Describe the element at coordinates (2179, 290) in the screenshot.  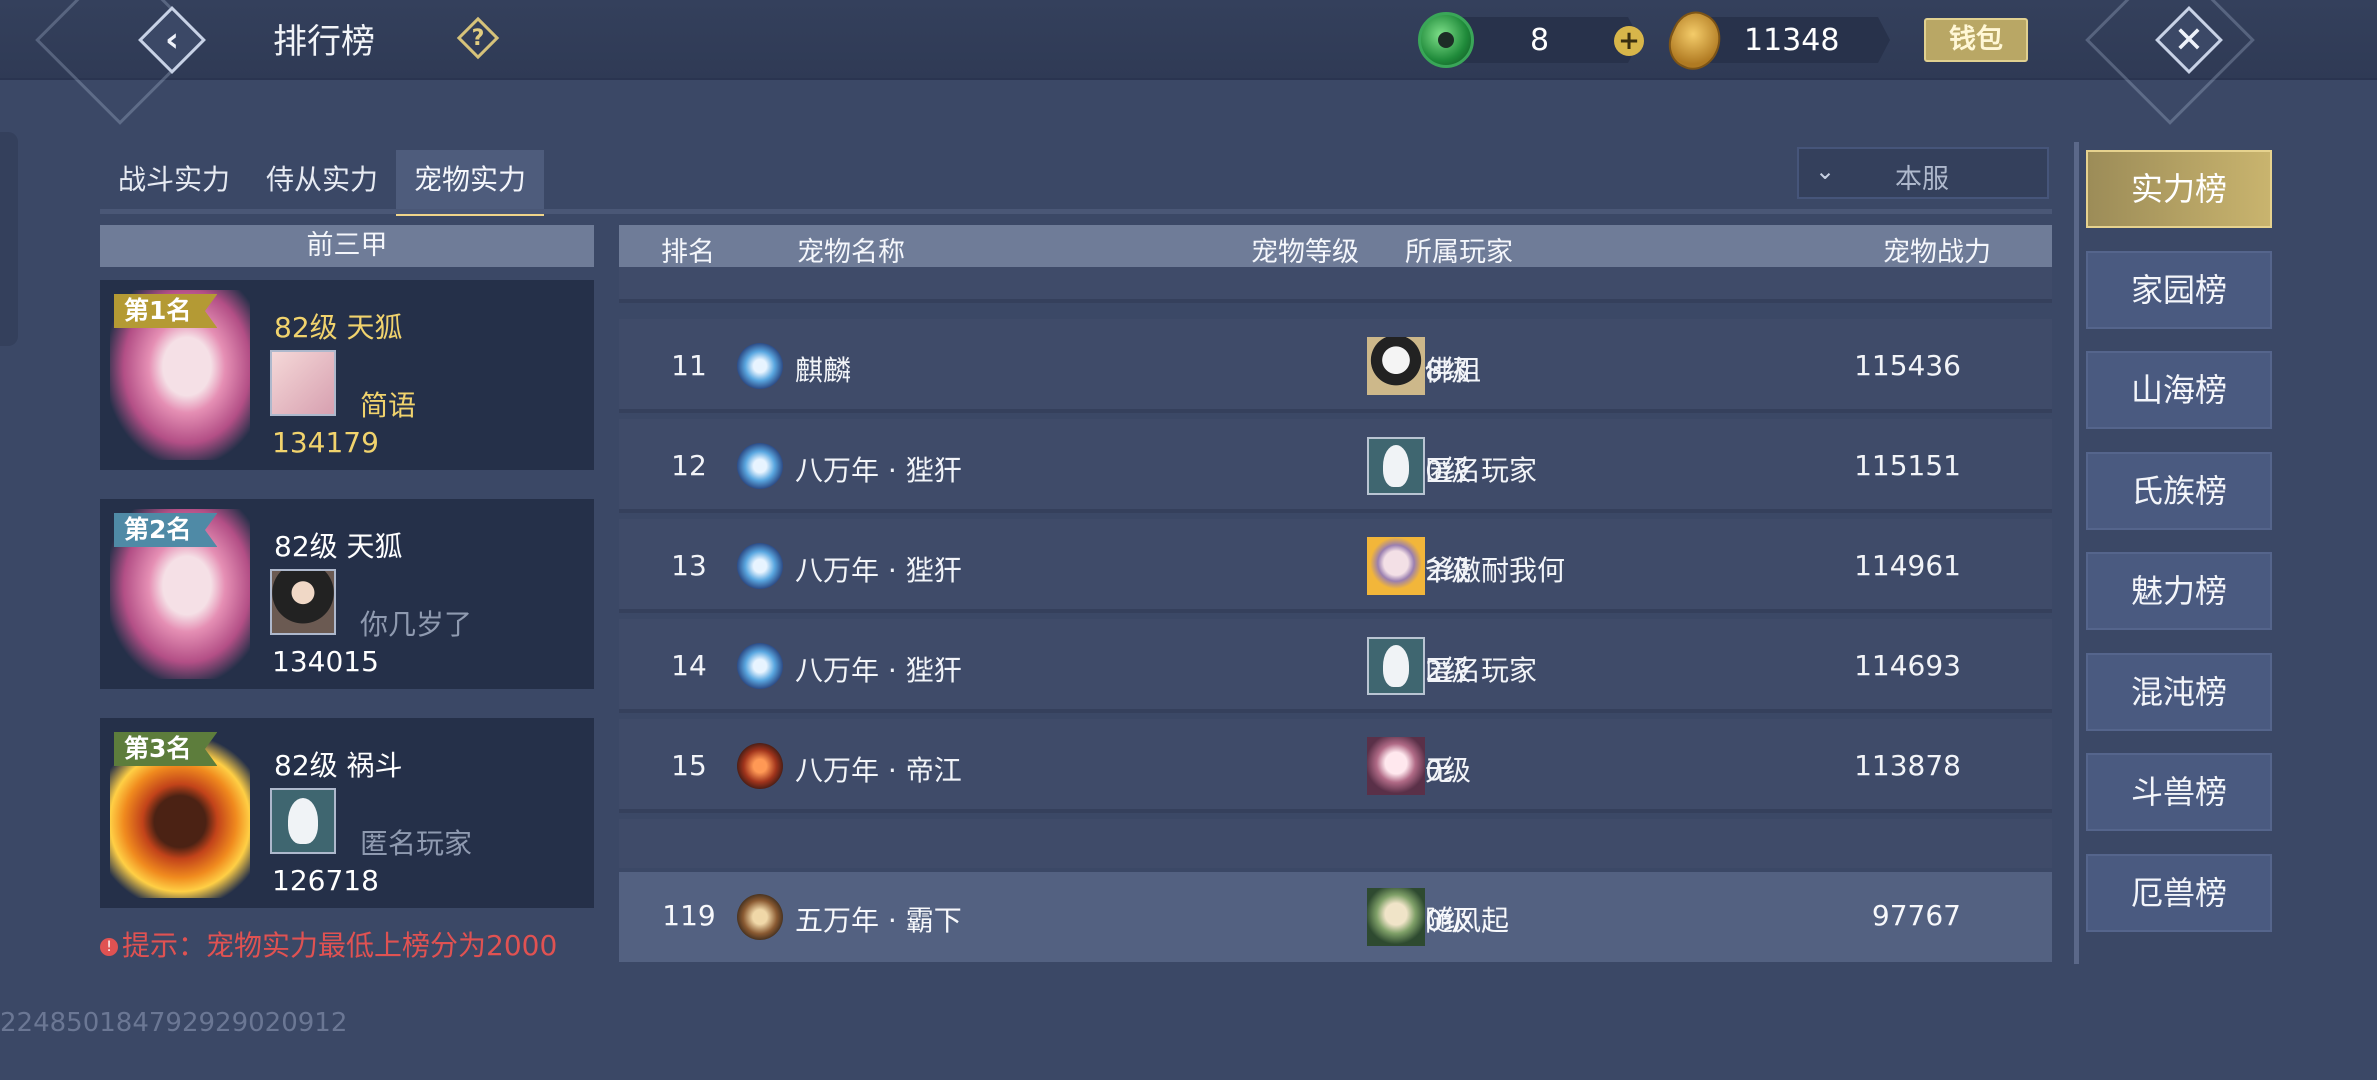
I see `side-tab-home: 家园榜` at that location.